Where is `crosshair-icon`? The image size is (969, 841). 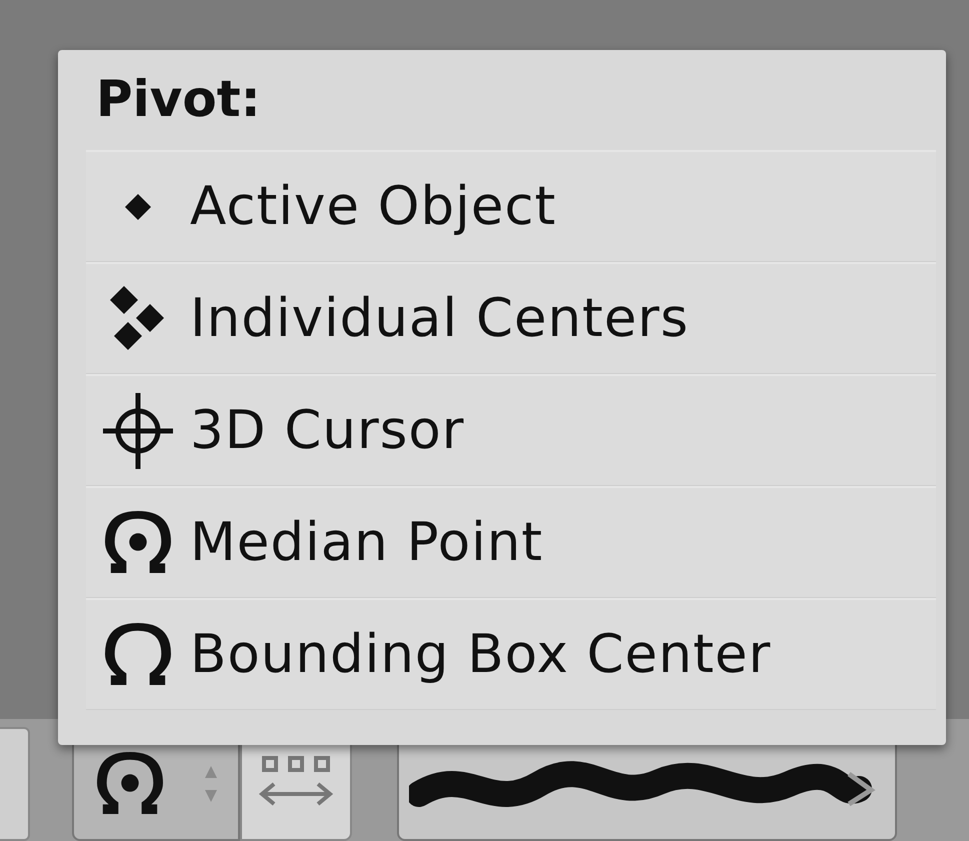
crosshair-icon is located at coordinates (138, 430).